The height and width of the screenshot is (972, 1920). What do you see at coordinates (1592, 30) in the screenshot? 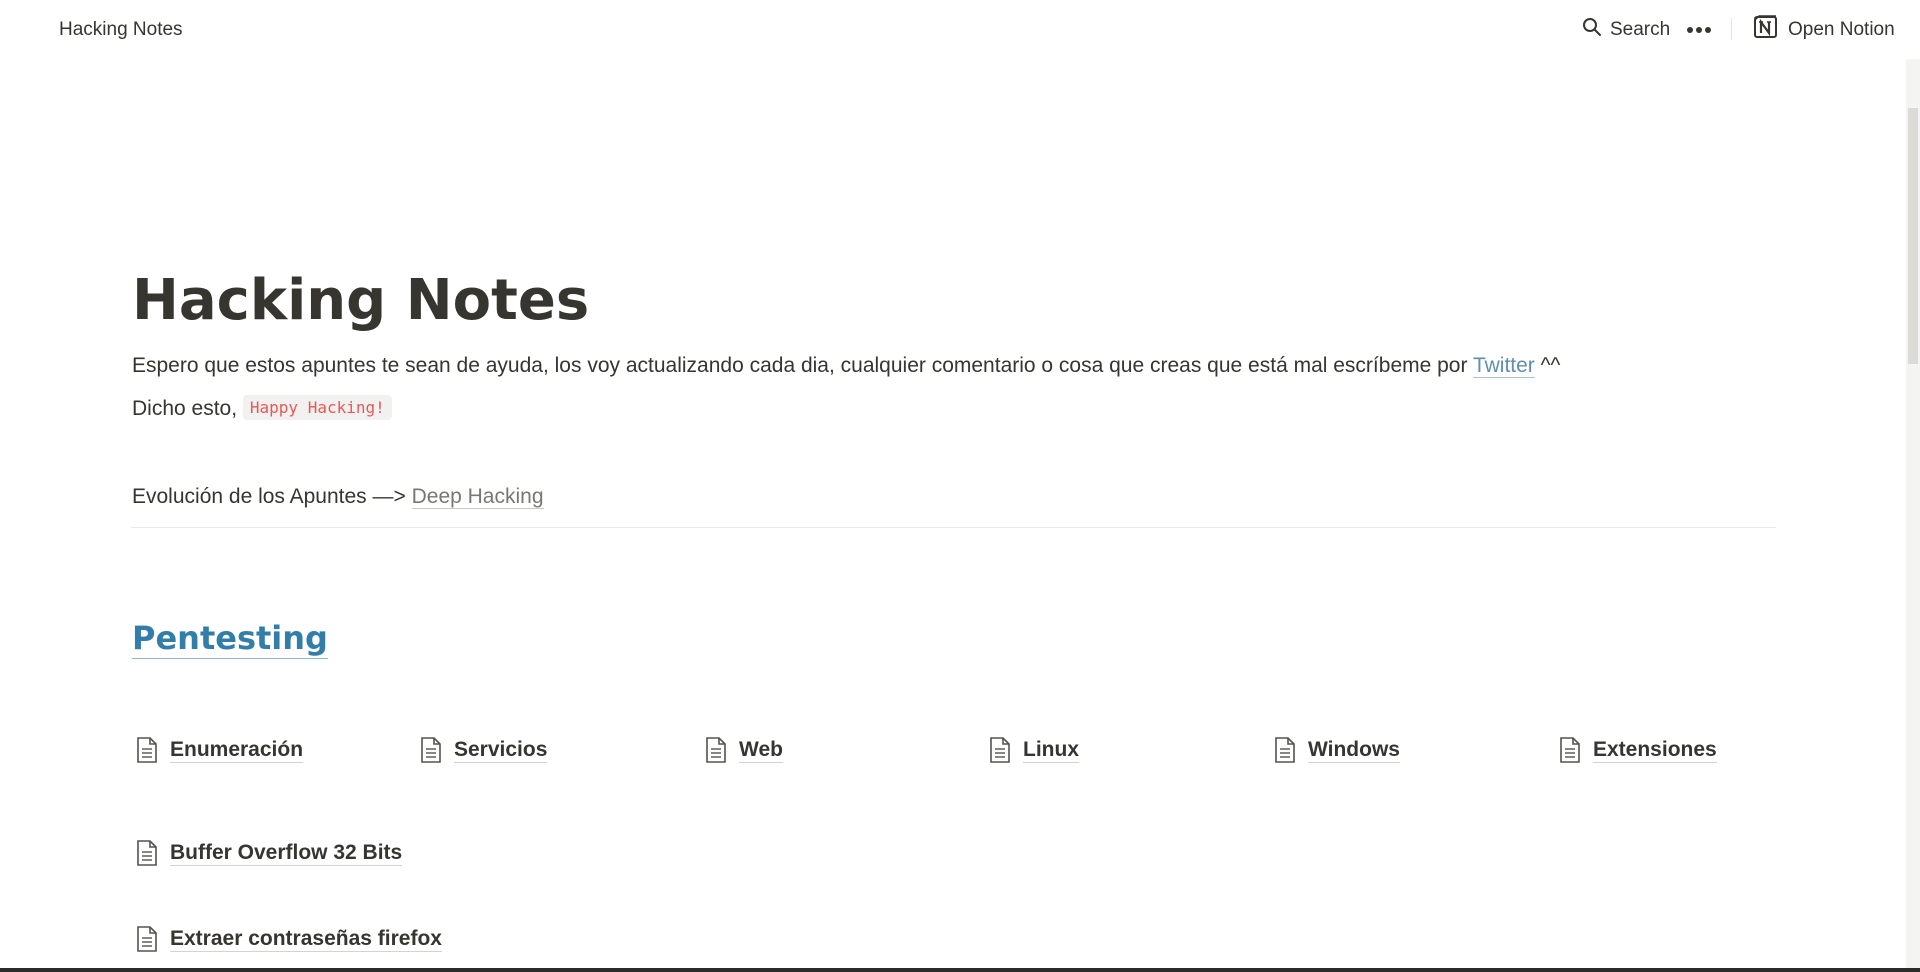
I see `search-icon` at bounding box center [1592, 30].